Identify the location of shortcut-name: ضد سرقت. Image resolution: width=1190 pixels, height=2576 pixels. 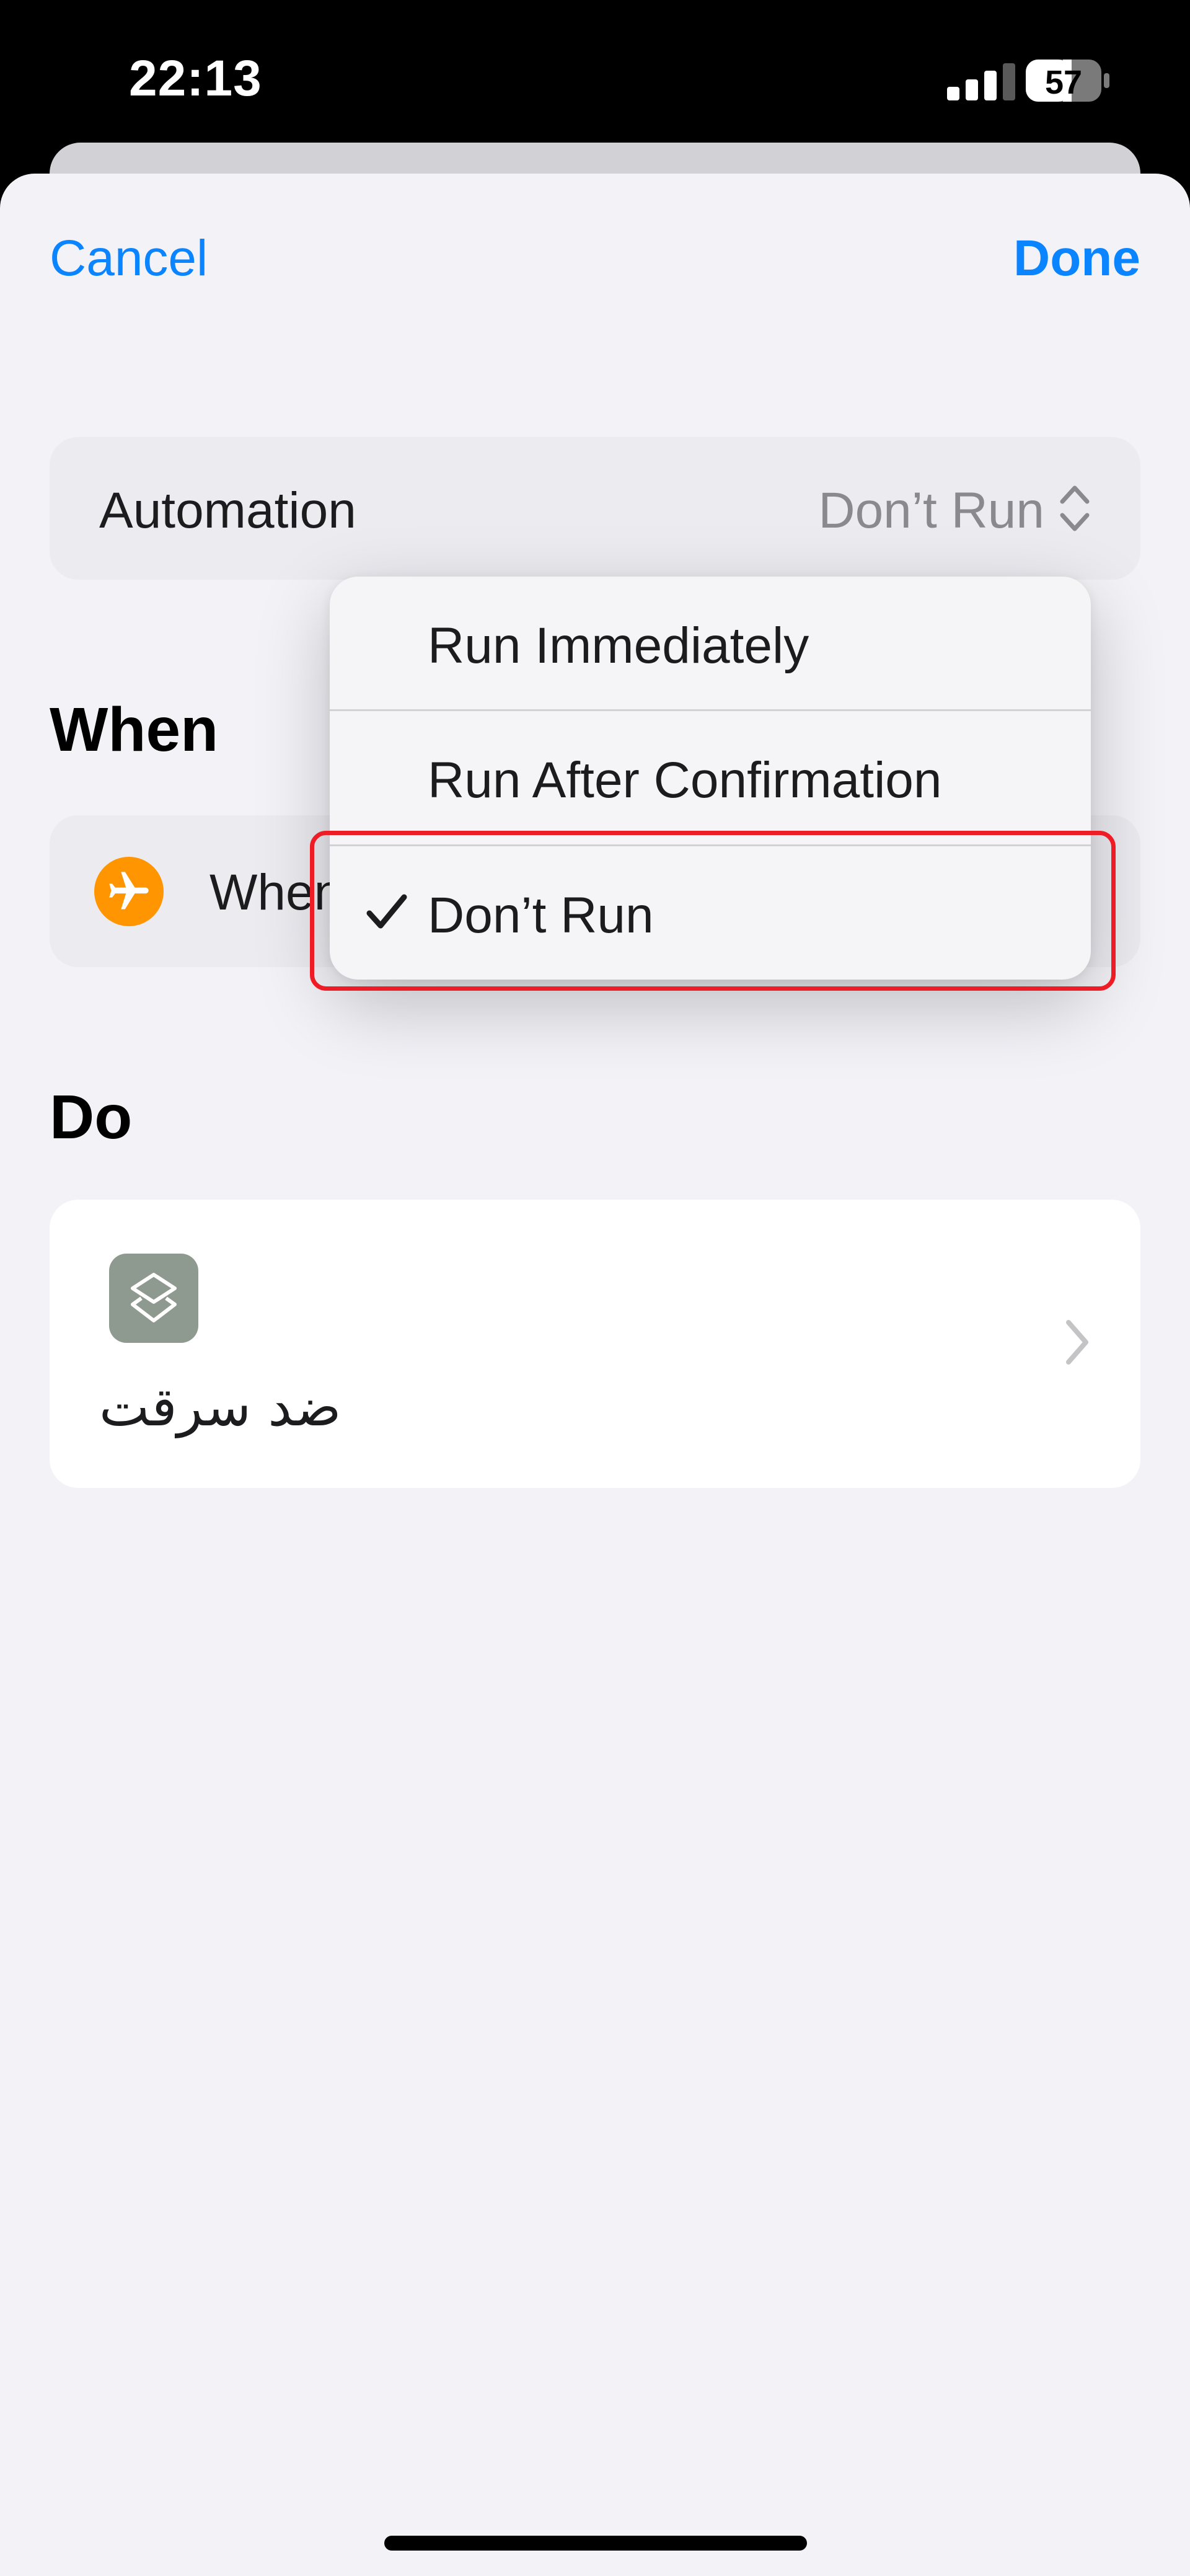
(220, 1407).